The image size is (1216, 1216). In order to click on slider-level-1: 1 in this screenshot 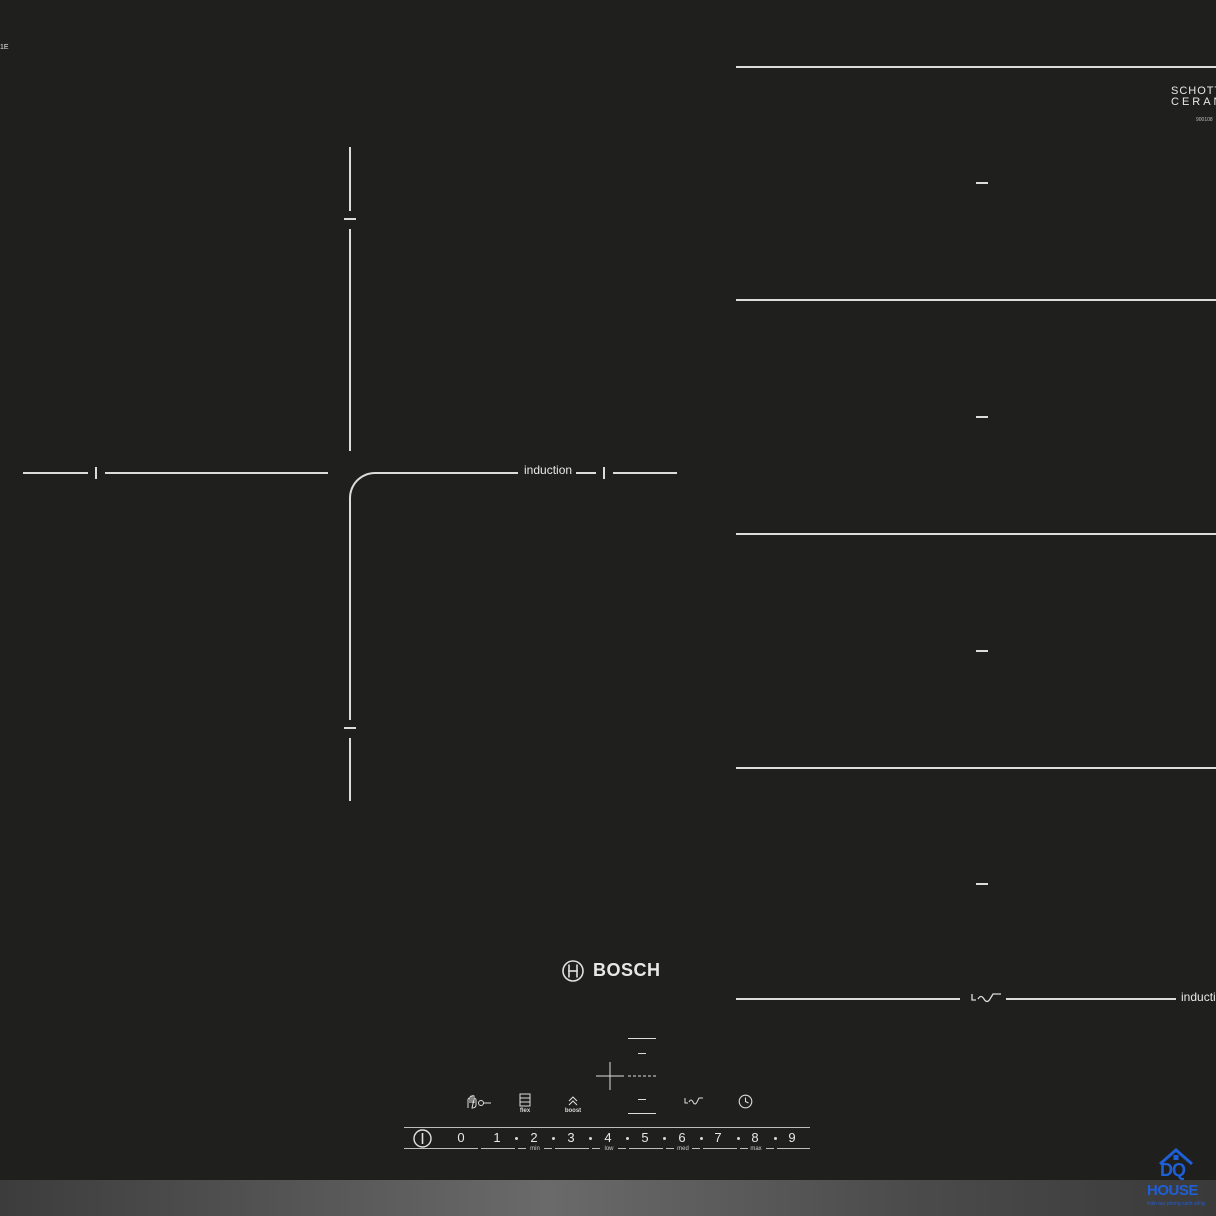, I will do `click(497, 1137)`.